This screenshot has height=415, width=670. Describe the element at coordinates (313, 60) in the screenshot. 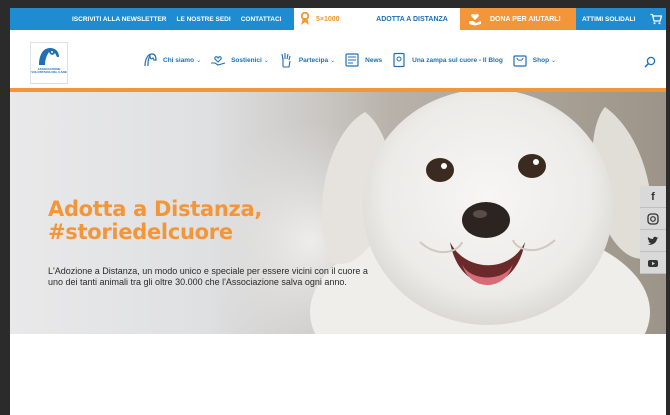

I see `nav-label: Partecipa` at that location.